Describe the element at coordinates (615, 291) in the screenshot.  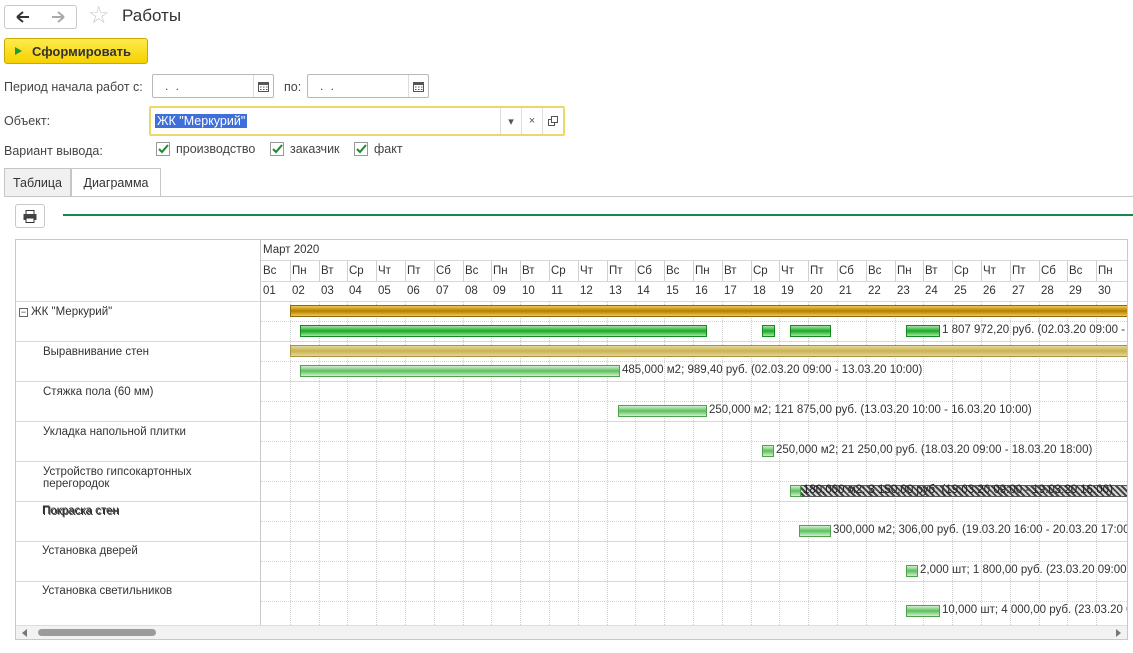
I see `day-number: 13` at that location.